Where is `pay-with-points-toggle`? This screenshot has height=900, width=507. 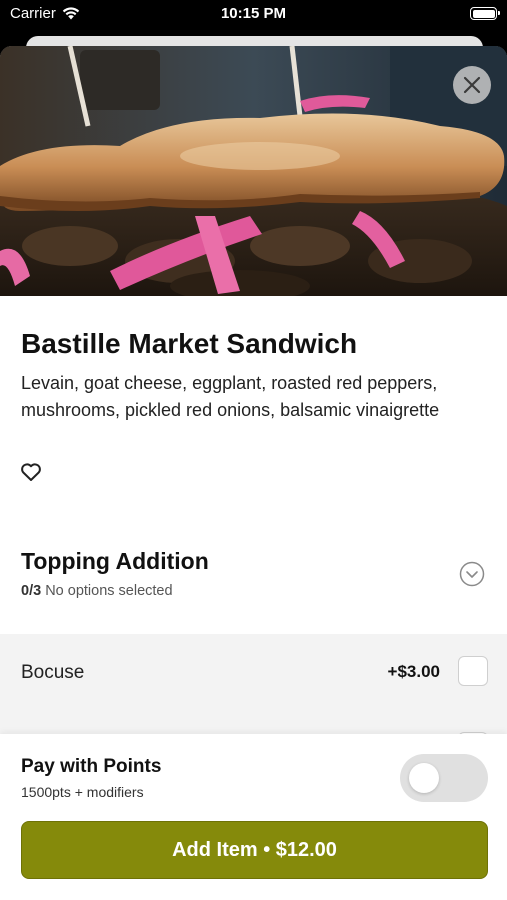
pay-with-points-toggle is located at coordinates (444, 778).